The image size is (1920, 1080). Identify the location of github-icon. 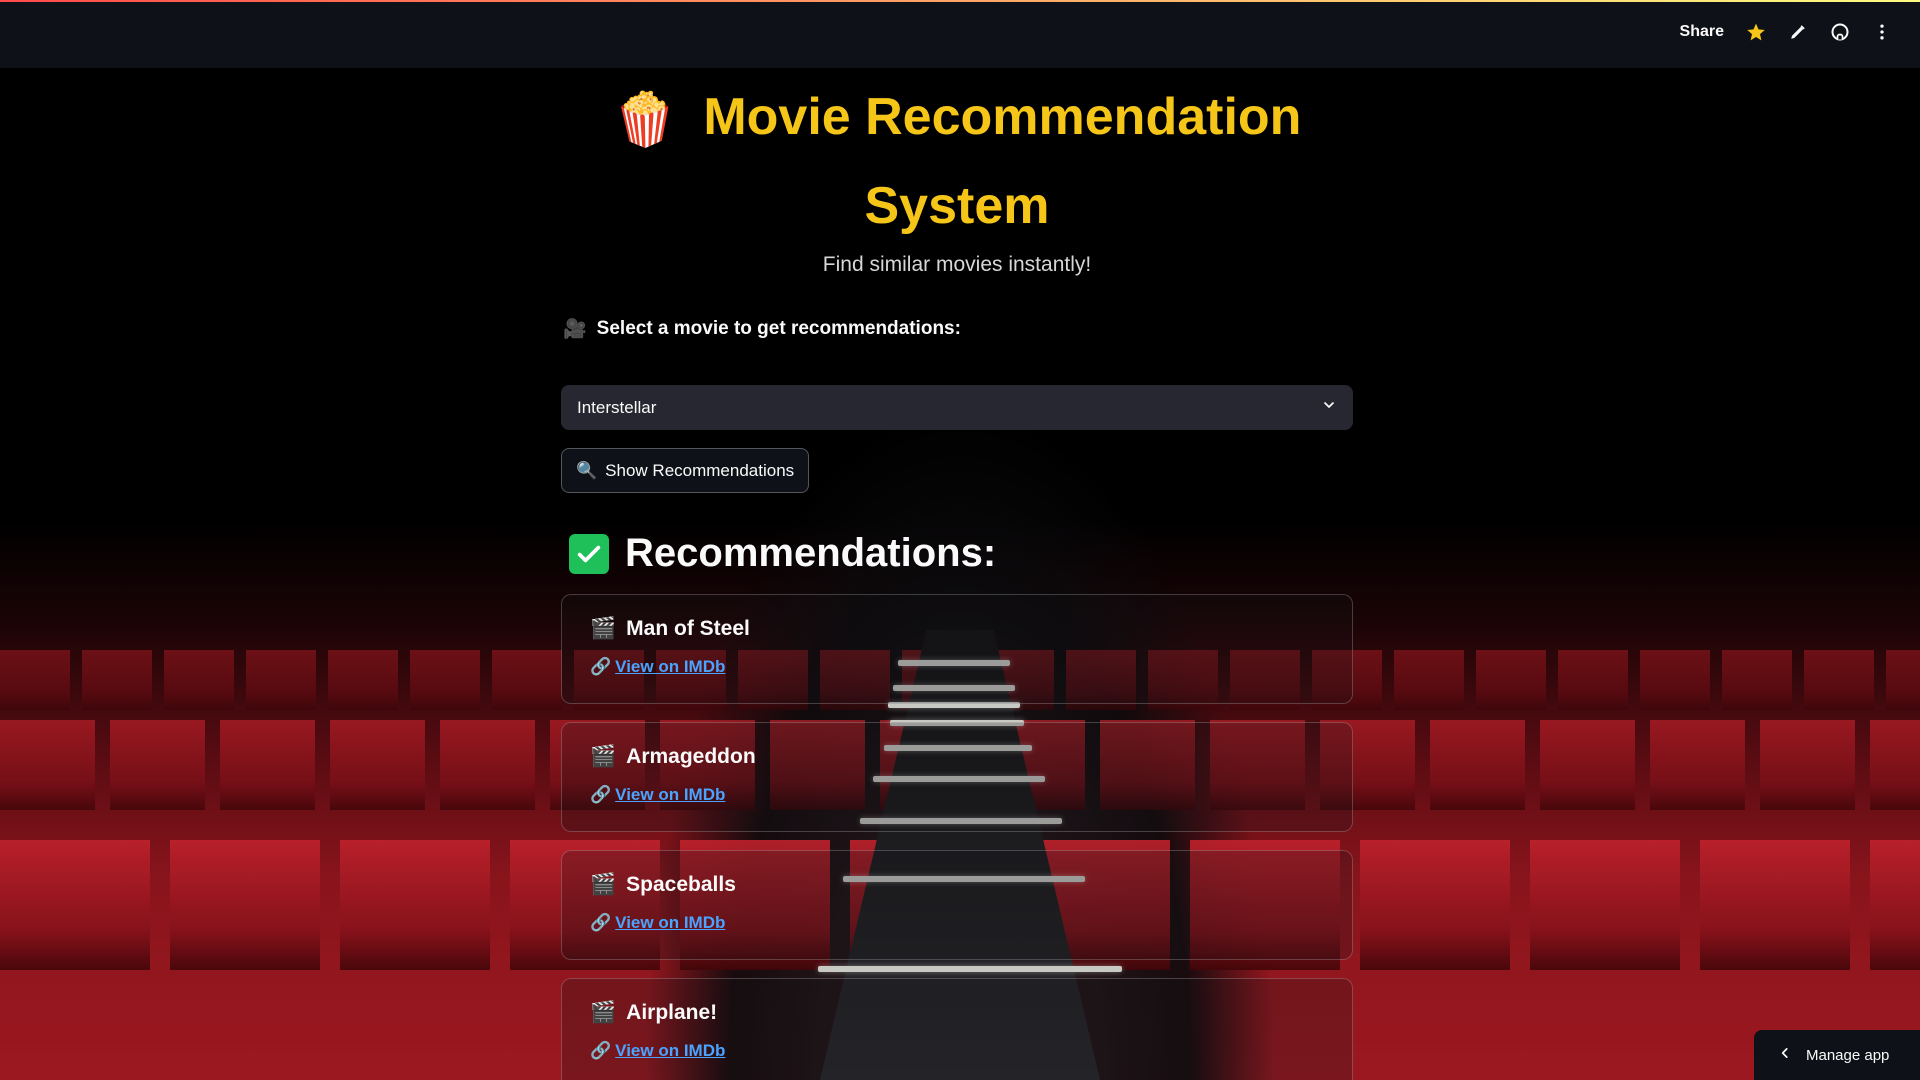
(1840, 32).